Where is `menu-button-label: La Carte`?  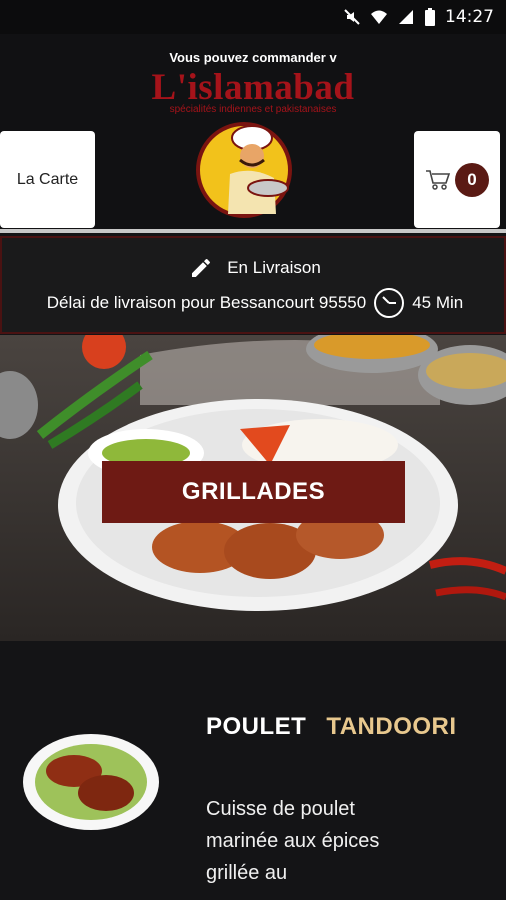 menu-button-label: La Carte is located at coordinates (47, 179).